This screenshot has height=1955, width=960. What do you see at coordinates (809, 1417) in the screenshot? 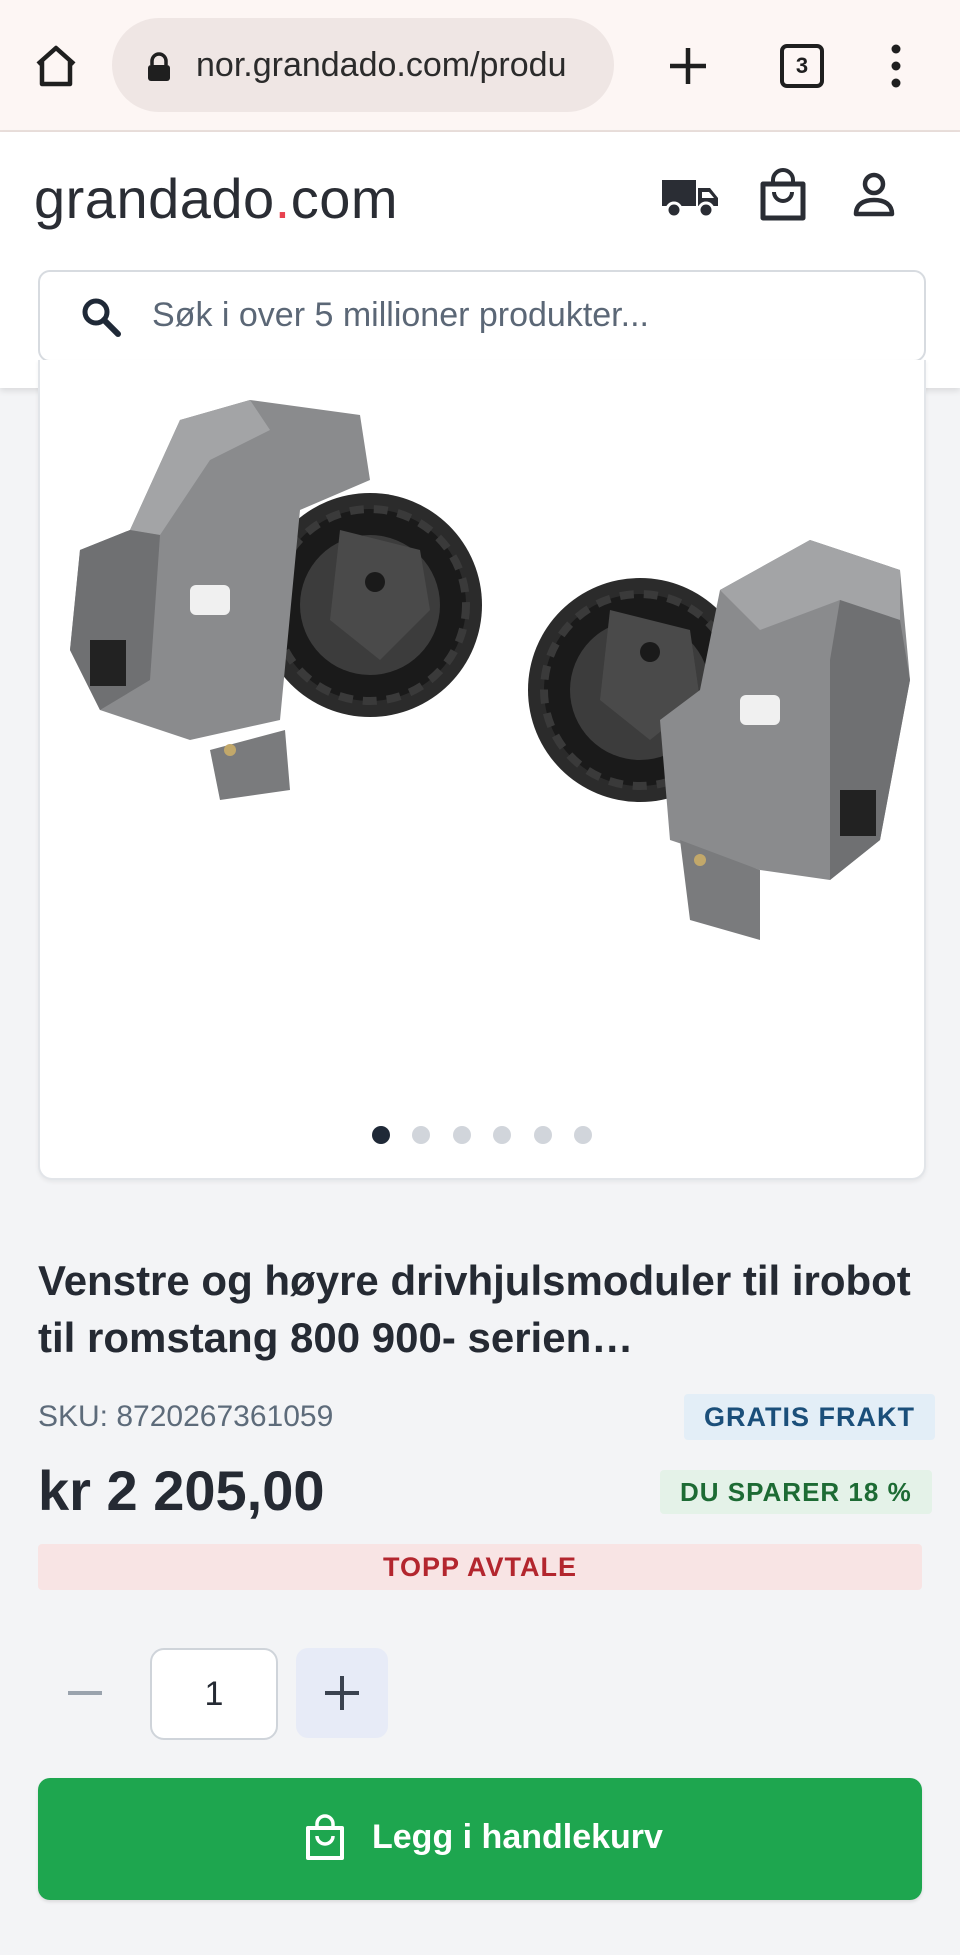
I see `free-shipping-badge: GRATIS FRAKT` at bounding box center [809, 1417].